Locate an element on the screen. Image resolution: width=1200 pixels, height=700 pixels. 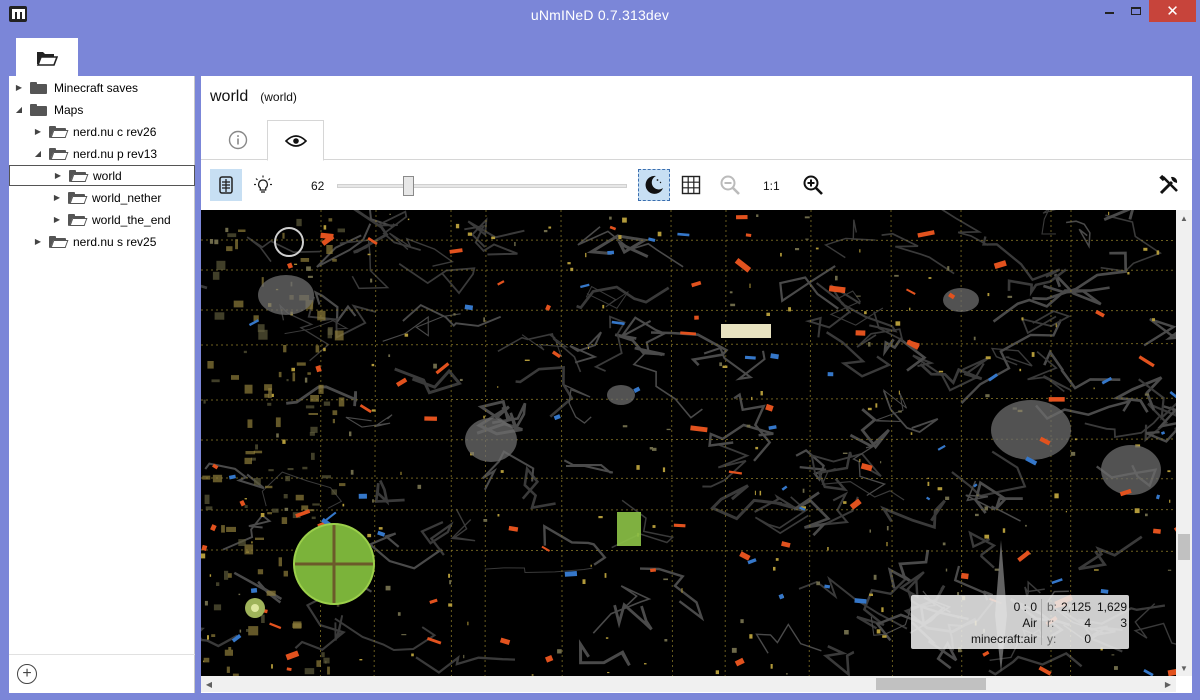
overlay-line: Air is located at coordinates (1029, 623).